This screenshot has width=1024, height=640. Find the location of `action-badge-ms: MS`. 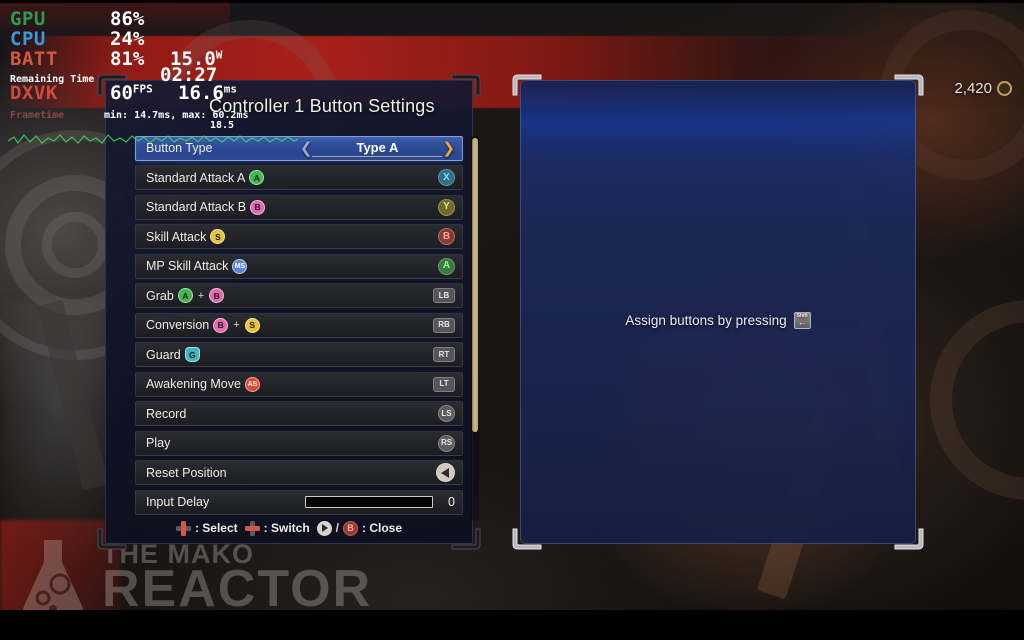

action-badge-ms: MS is located at coordinates (240, 266).